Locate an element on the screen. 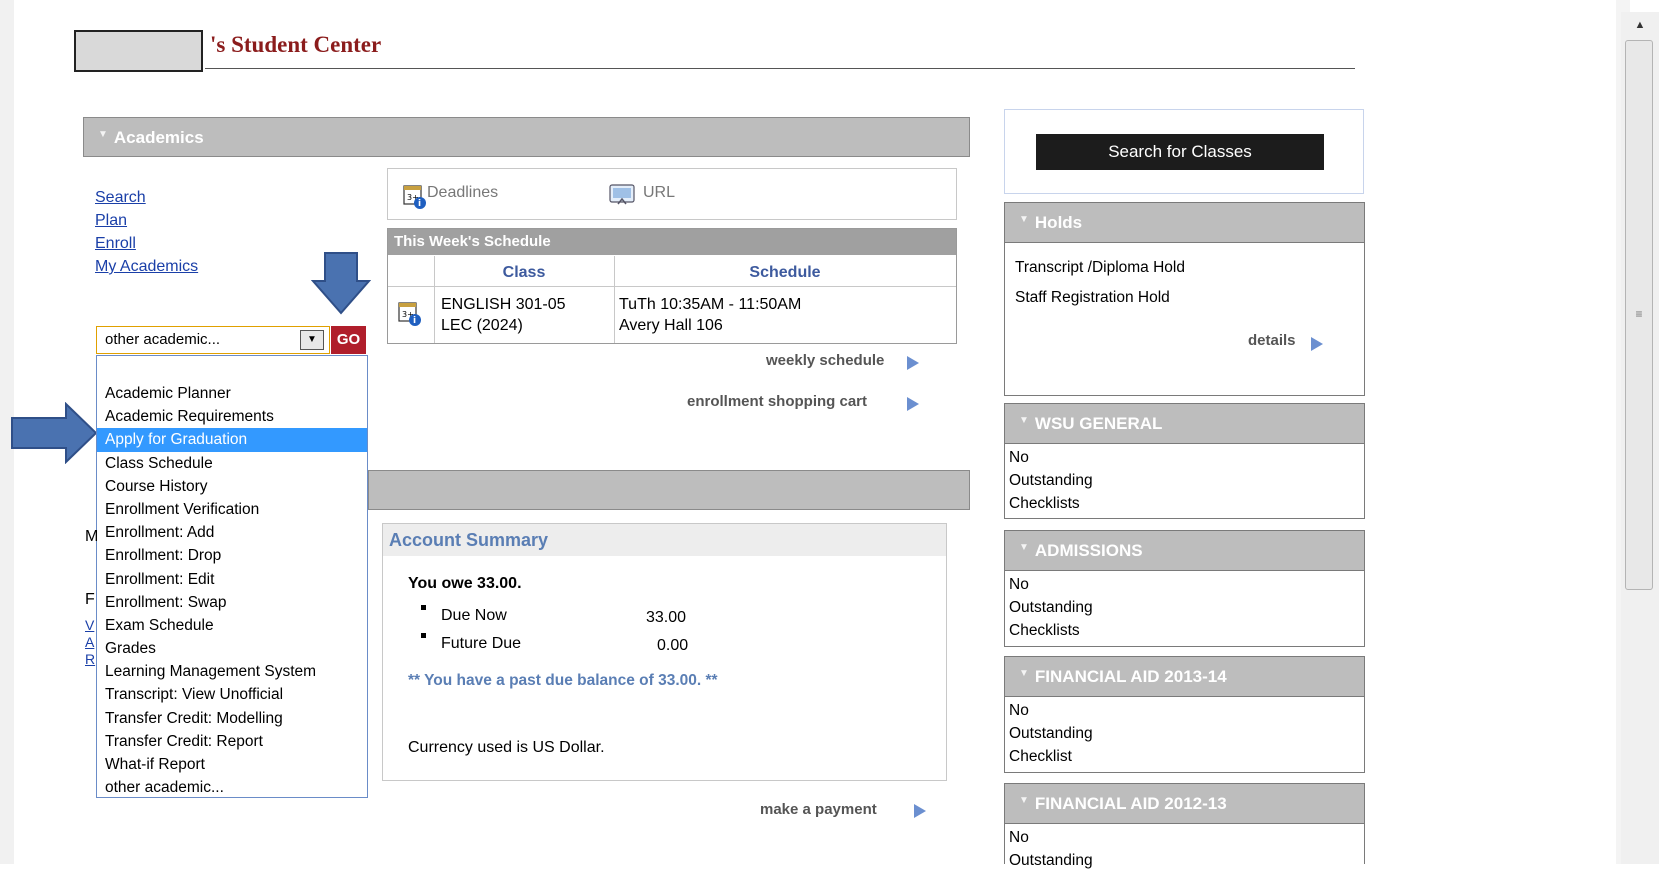  url-link: URL is located at coordinates (659, 193).